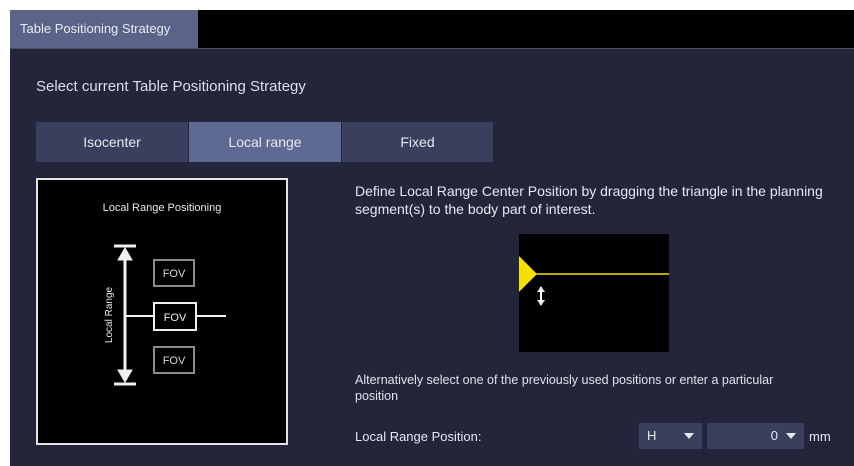  I want to click on direction-dropdown: H, so click(670, 436).